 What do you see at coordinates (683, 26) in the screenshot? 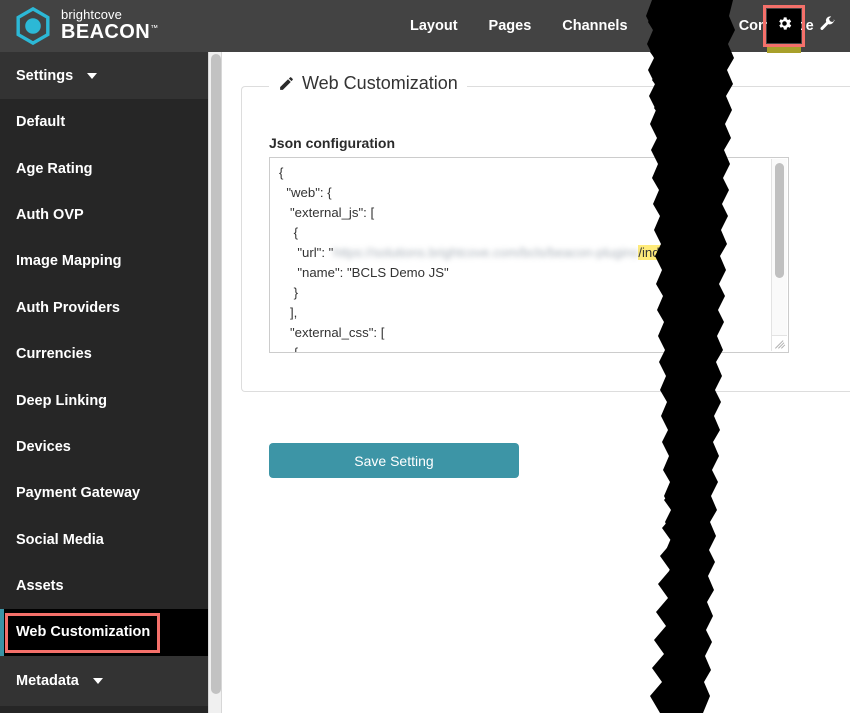
I see `nav-item-movies: Movies` at bounding box center [683, 26].